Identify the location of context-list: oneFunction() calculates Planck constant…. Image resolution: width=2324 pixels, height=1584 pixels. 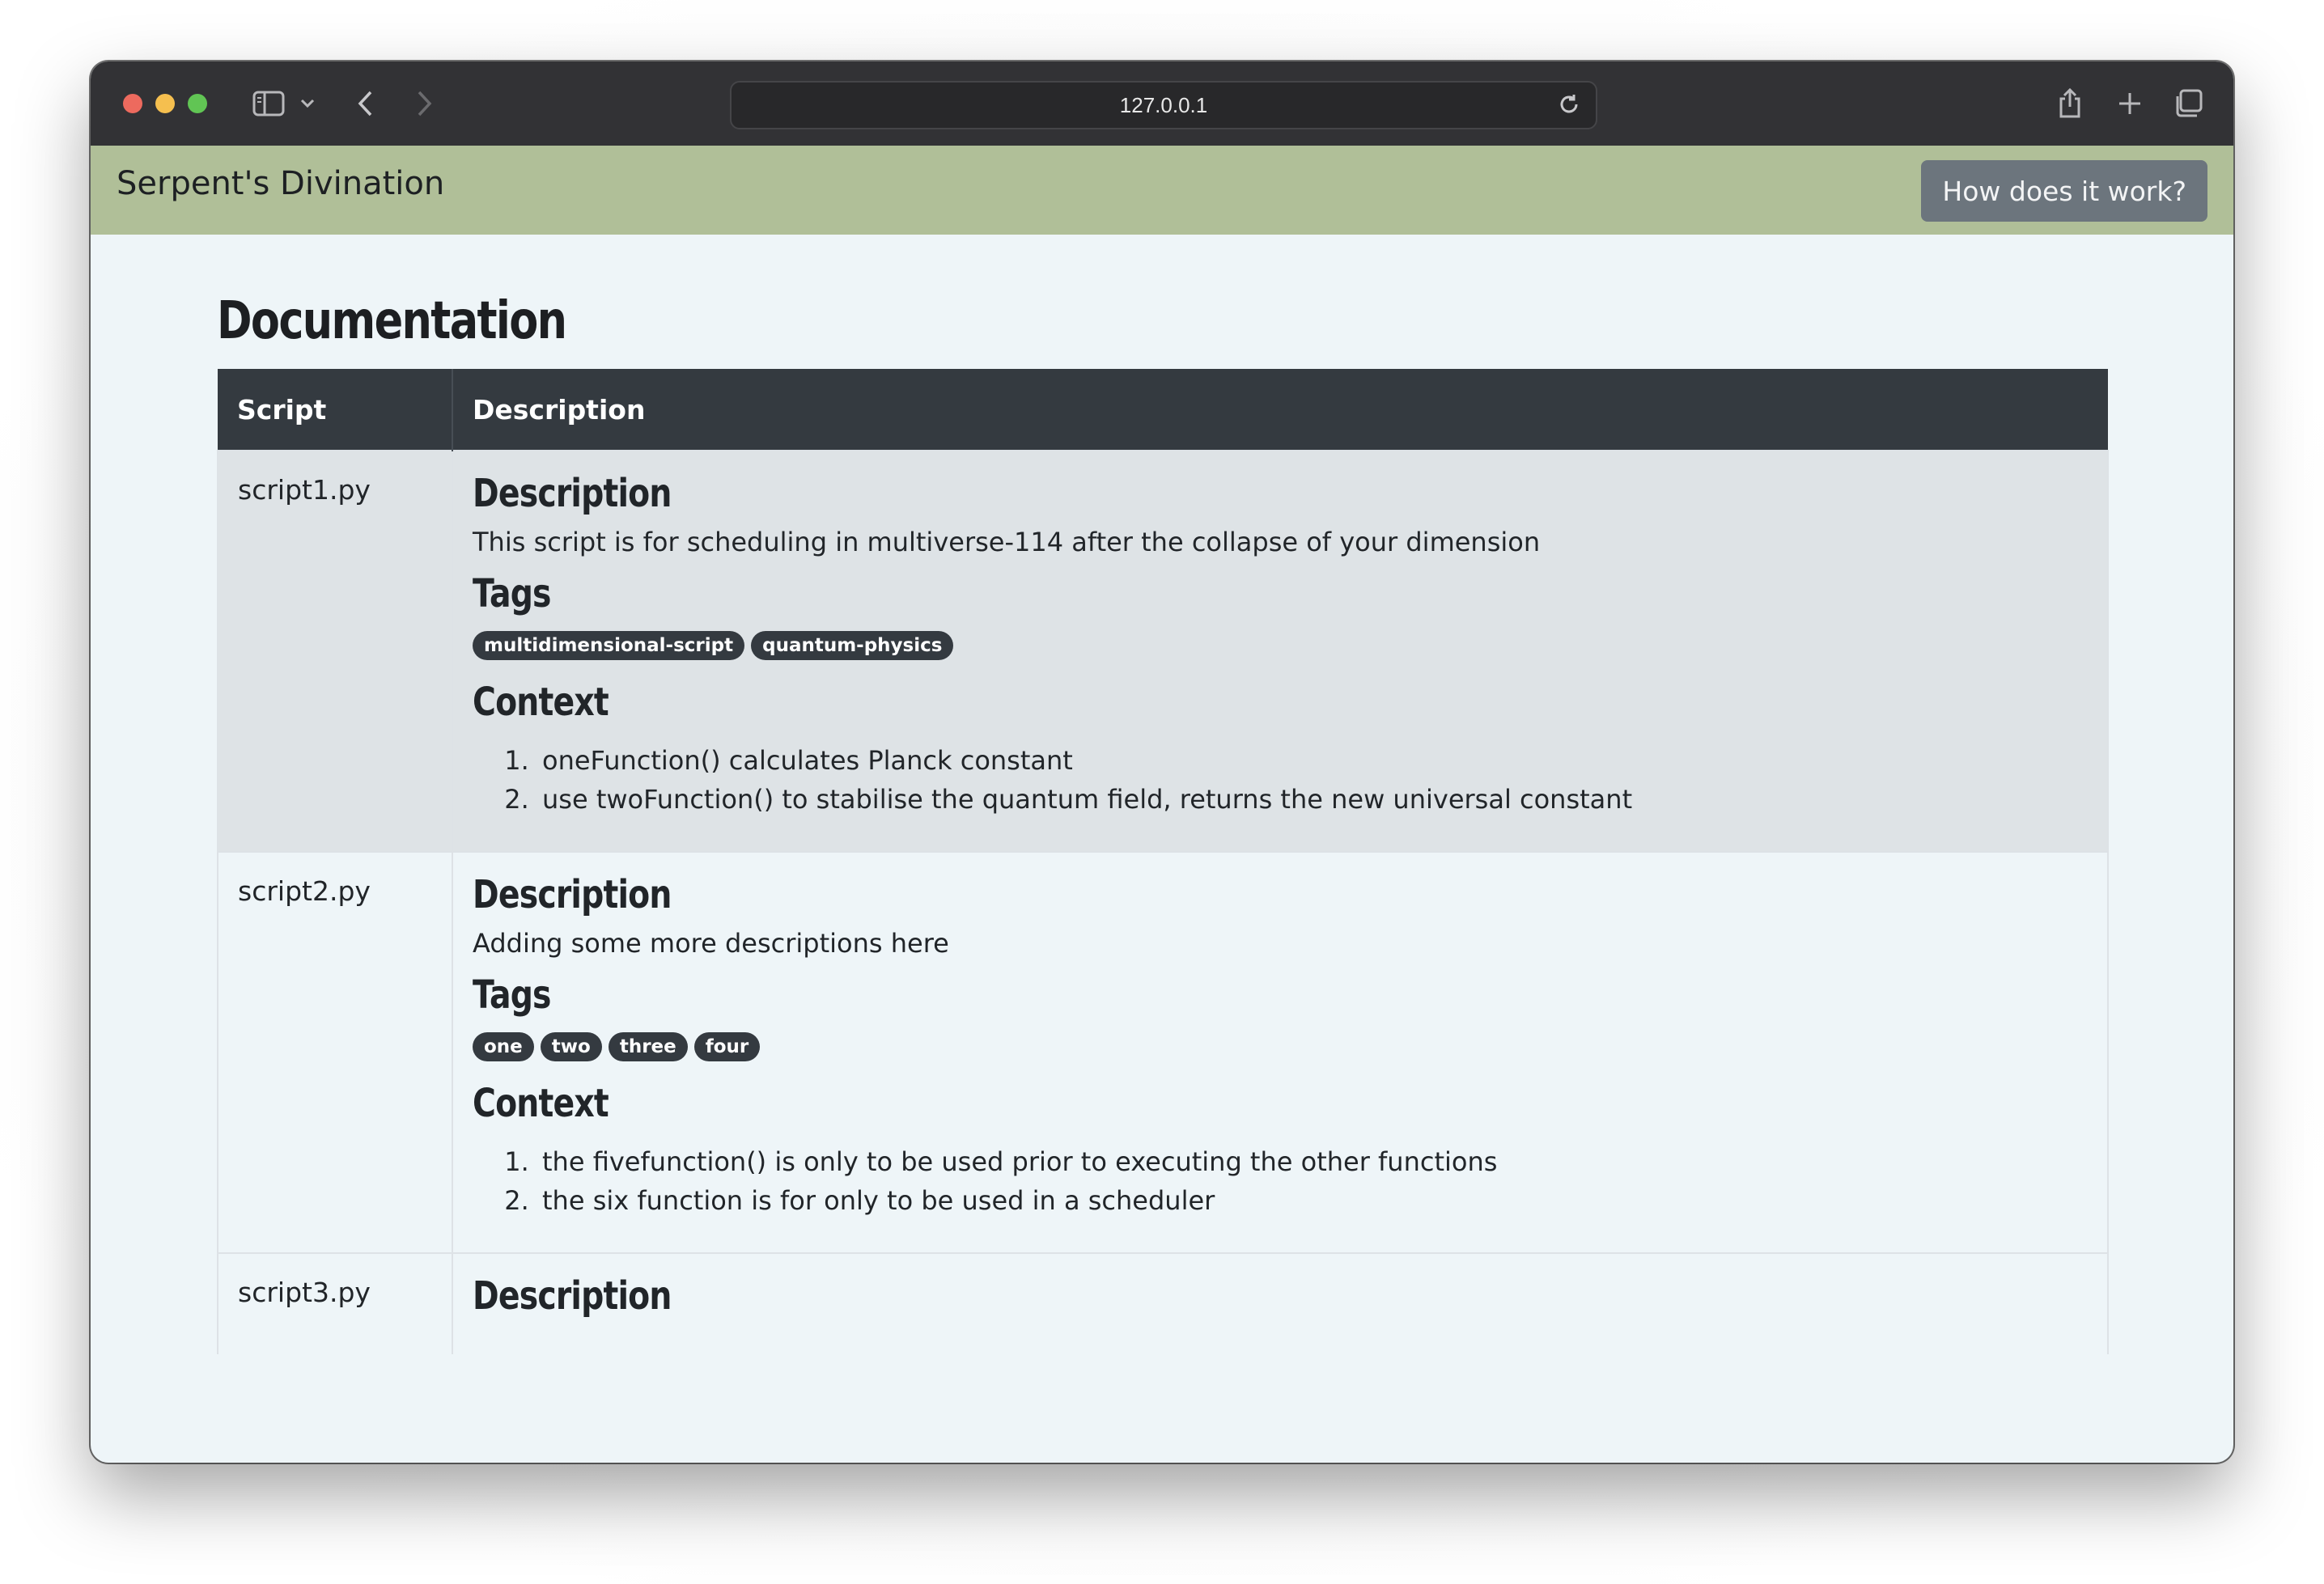
(1280, 780).